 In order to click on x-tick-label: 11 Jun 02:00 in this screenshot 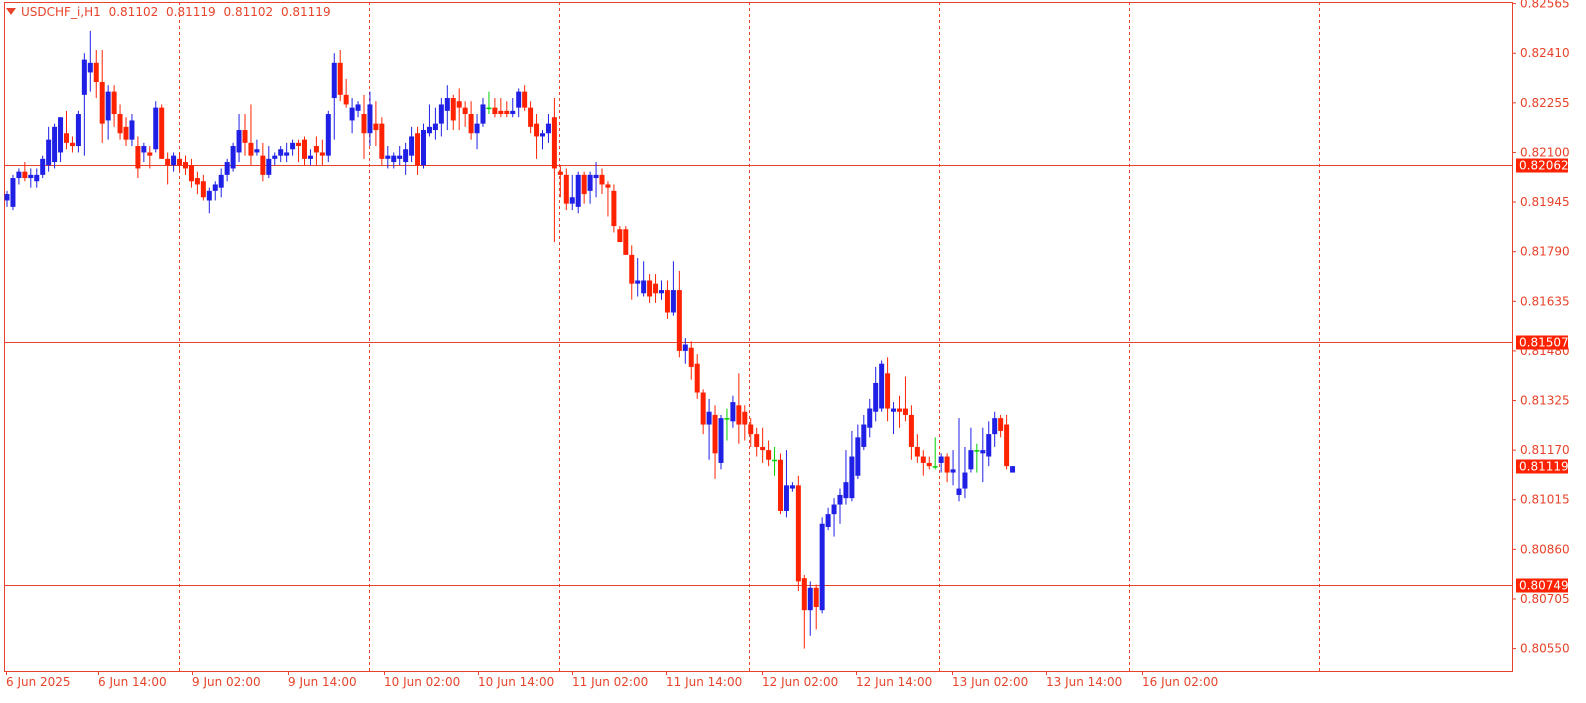, I will do `click(610, 682)`.